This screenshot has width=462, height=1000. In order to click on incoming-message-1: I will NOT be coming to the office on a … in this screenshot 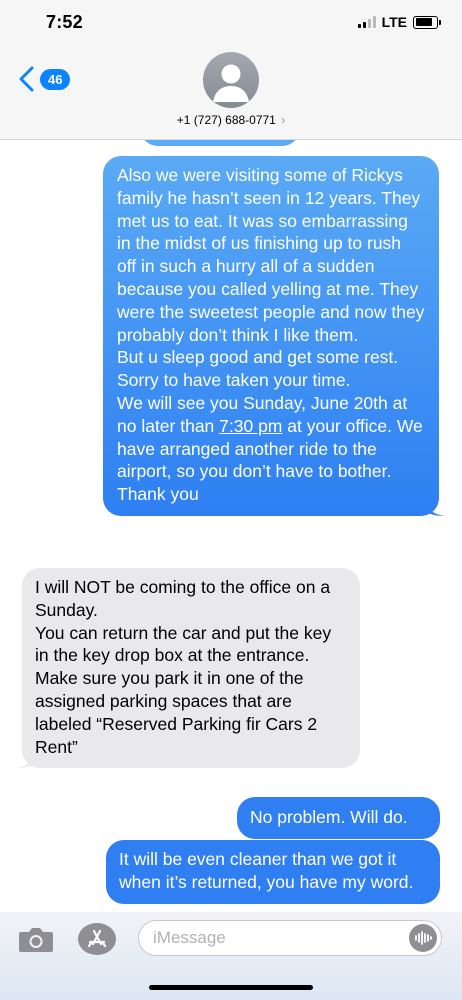, I will do `click(188, 668)`.